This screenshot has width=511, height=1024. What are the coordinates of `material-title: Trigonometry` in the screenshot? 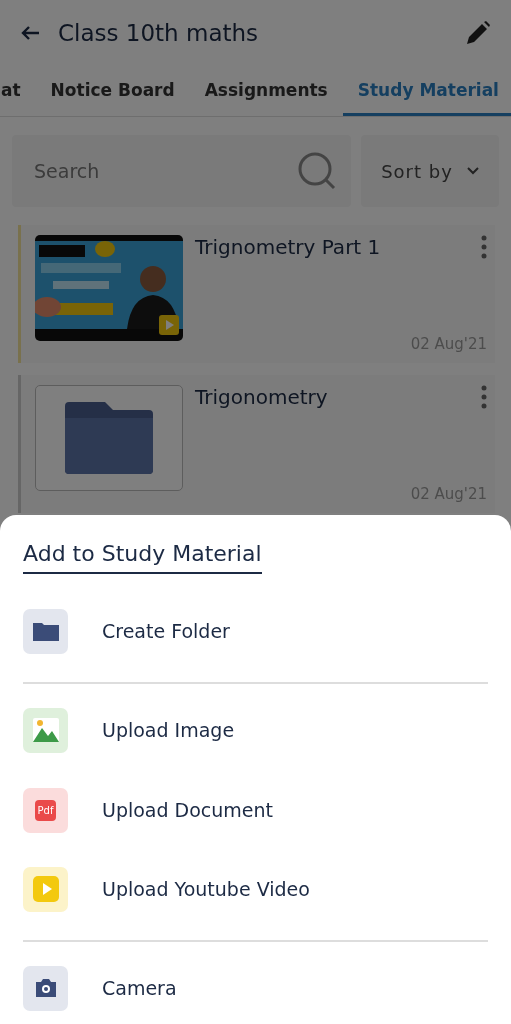 It's located at (261, 397).